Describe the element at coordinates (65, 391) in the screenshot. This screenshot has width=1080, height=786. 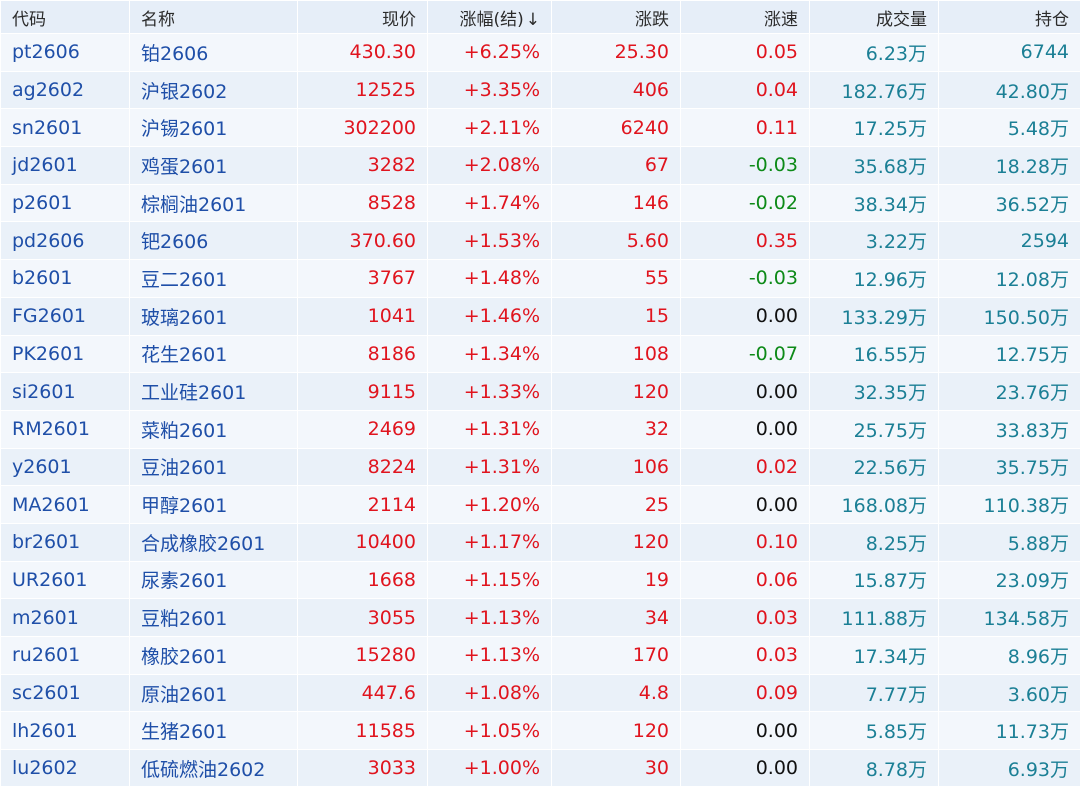
I see `cell-code: si2601` at that location.